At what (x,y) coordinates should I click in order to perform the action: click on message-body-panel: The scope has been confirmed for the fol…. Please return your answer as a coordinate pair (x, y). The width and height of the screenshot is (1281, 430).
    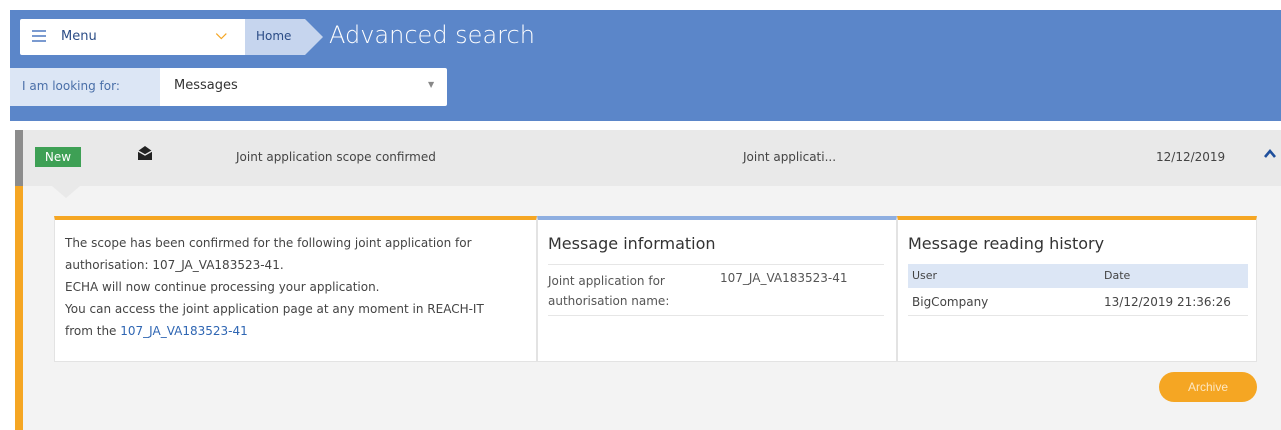
    Looking at the image, I should click on (295, 289).